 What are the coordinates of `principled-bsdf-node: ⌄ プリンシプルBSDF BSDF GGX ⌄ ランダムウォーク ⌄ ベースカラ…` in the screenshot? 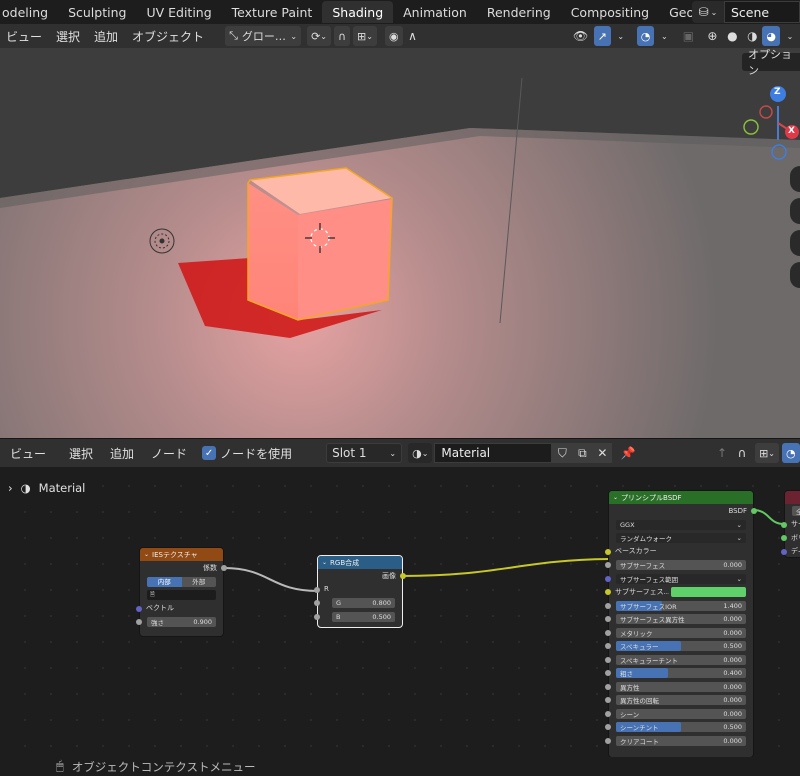 It's located at (681, 623).